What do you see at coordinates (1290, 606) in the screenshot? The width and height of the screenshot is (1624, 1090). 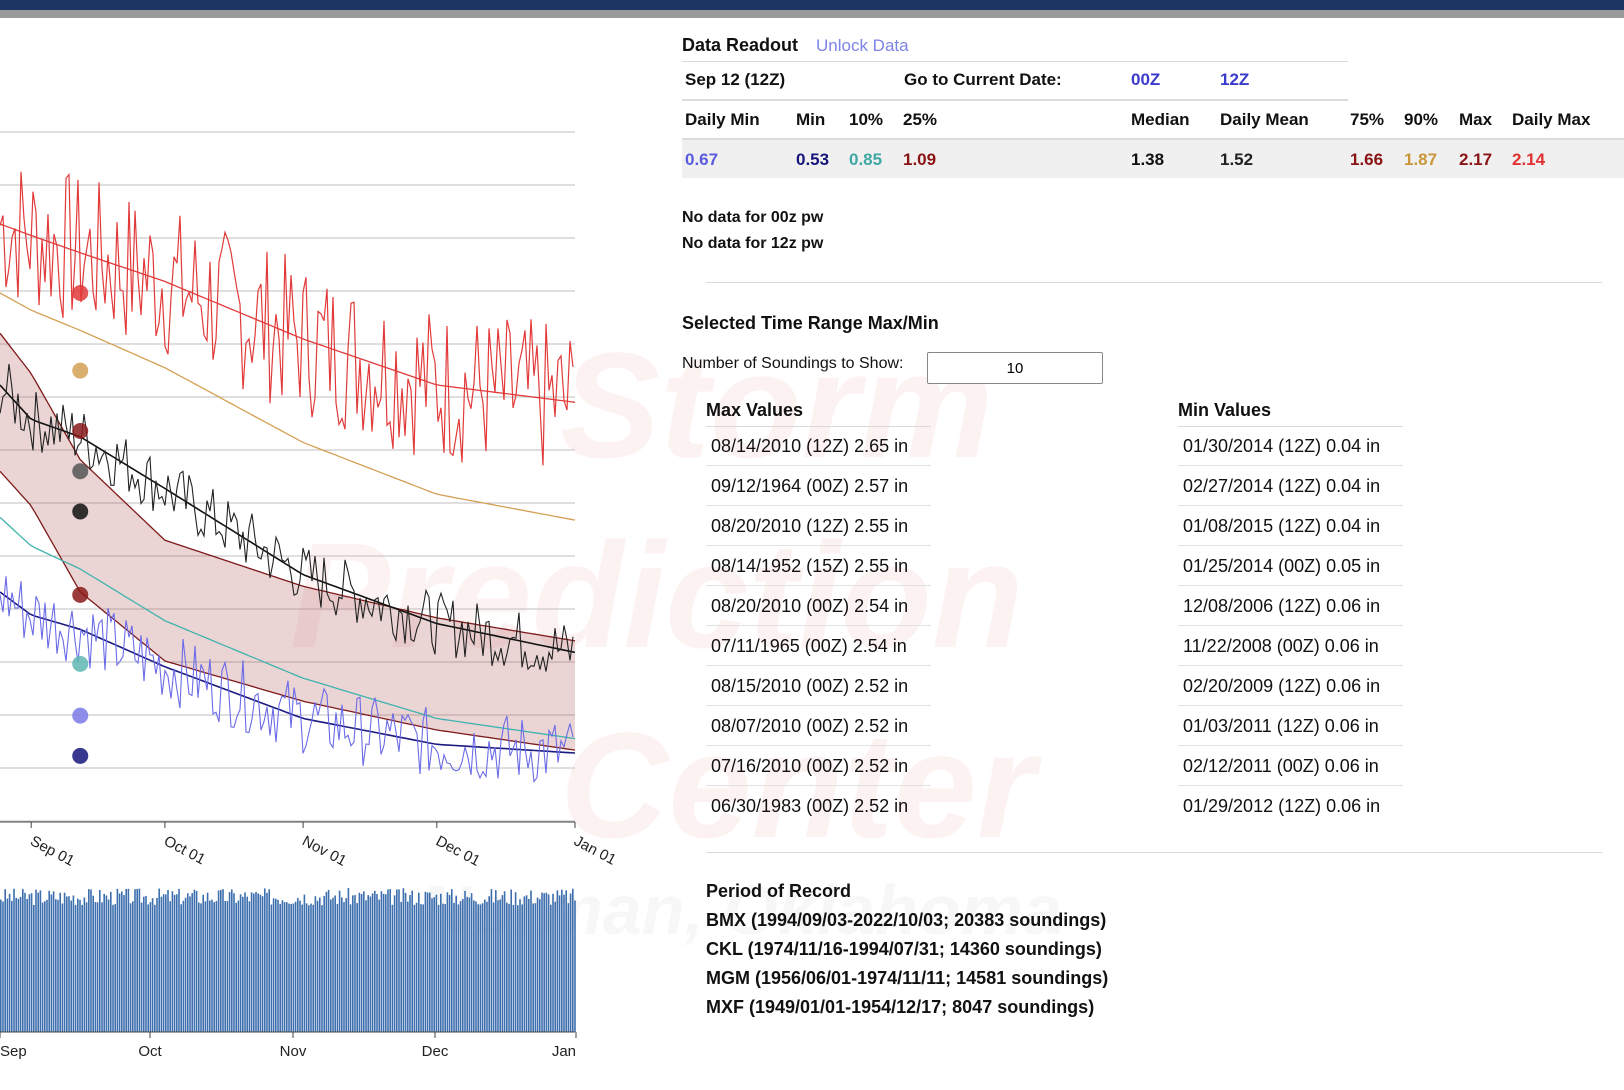 I see `min-value-row: 12/08/2006 (12Z) 0.06 in` at bounding box center [1290, 606].